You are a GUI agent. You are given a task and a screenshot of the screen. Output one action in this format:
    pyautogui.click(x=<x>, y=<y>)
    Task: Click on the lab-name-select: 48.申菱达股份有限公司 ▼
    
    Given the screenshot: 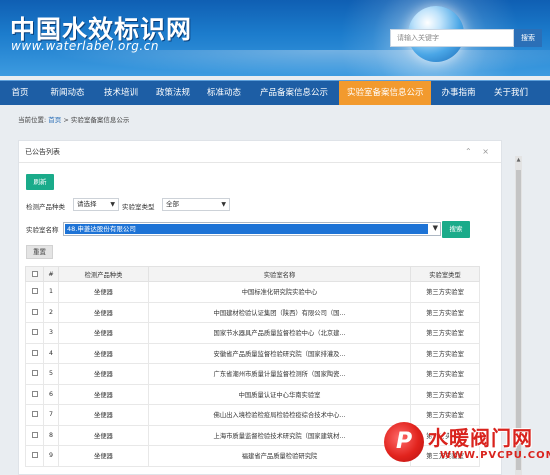 What is the action you would take?
    pyautogui.click(x=252, y=229)
    